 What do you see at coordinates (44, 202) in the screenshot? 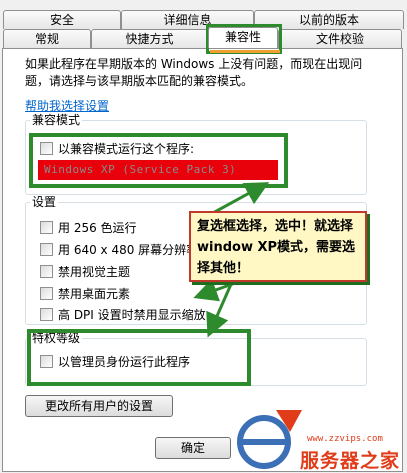
I see `settings-title: 设置` at bounding box center [44, 202].